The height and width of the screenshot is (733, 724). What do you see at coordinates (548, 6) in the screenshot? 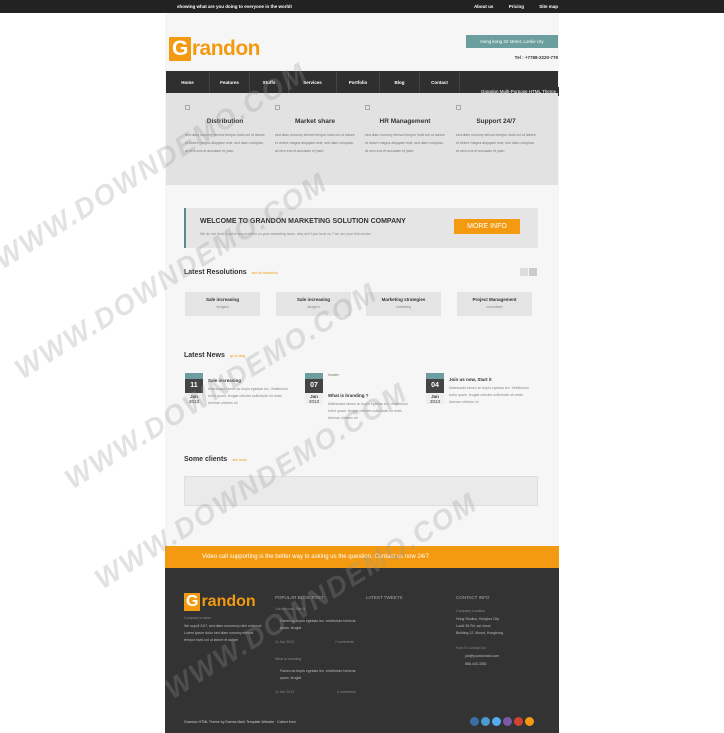
I see `top-link-sitemap: Site map` at bounding box center [548, 6].